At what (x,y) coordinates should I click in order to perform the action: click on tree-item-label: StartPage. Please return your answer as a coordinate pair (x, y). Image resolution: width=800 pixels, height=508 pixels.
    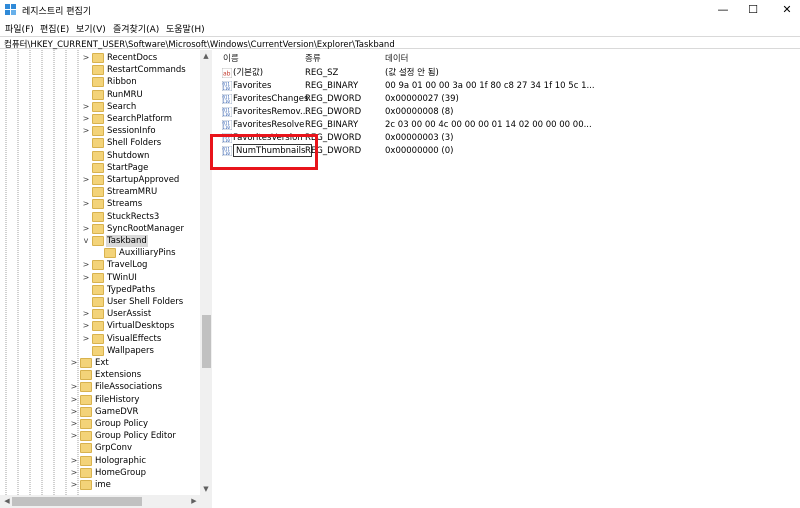
    Looking at the image, I should click on (128, 167).